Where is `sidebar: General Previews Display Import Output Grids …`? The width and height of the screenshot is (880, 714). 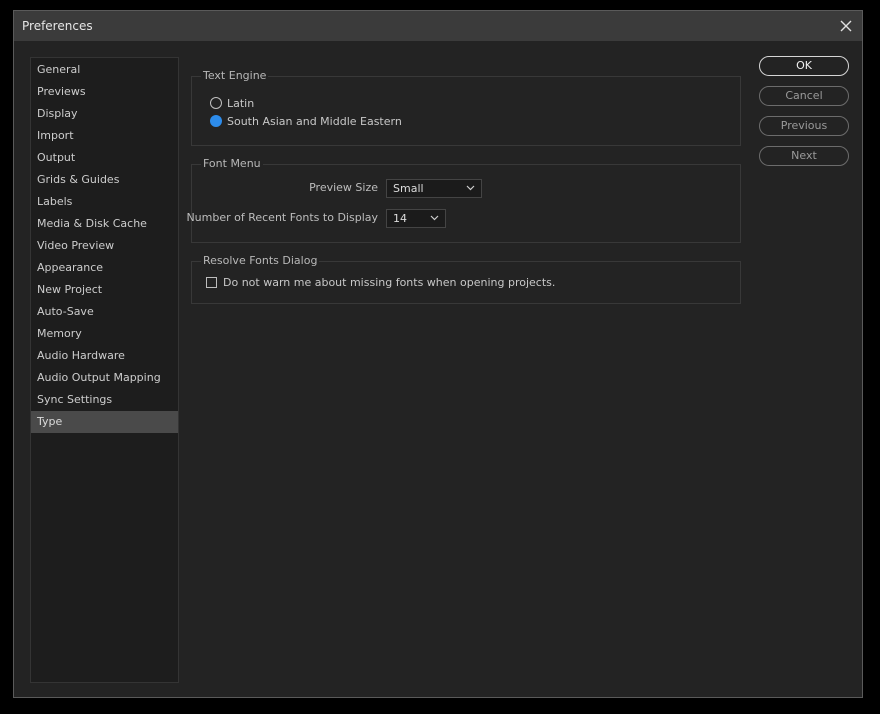 sidebar: General Previews Display Import Output Grids … is located at coordinates (104, 370).